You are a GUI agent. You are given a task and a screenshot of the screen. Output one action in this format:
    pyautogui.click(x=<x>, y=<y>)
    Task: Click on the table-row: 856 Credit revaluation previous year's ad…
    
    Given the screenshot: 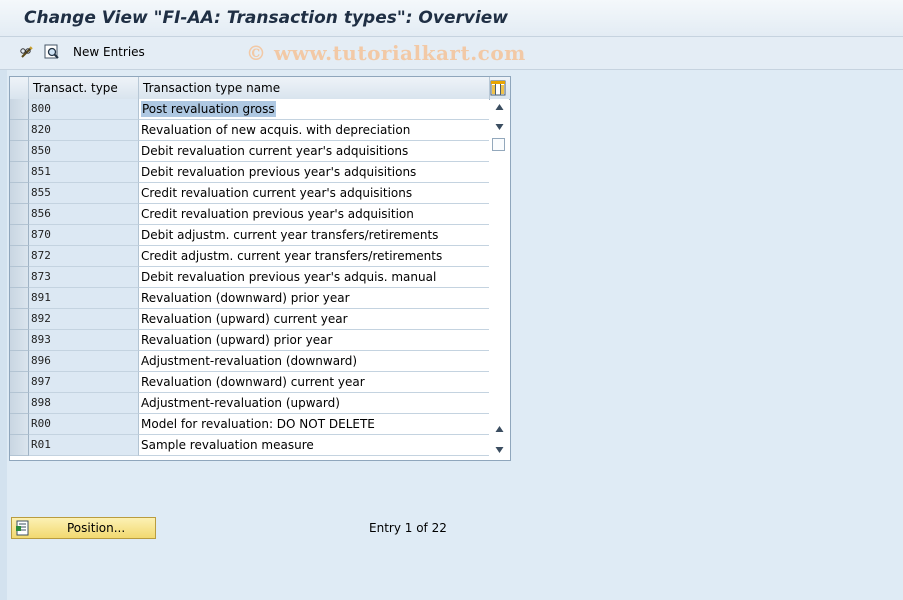 What is the action you would take?
    pyautogui.click(x=250, y=214)
    